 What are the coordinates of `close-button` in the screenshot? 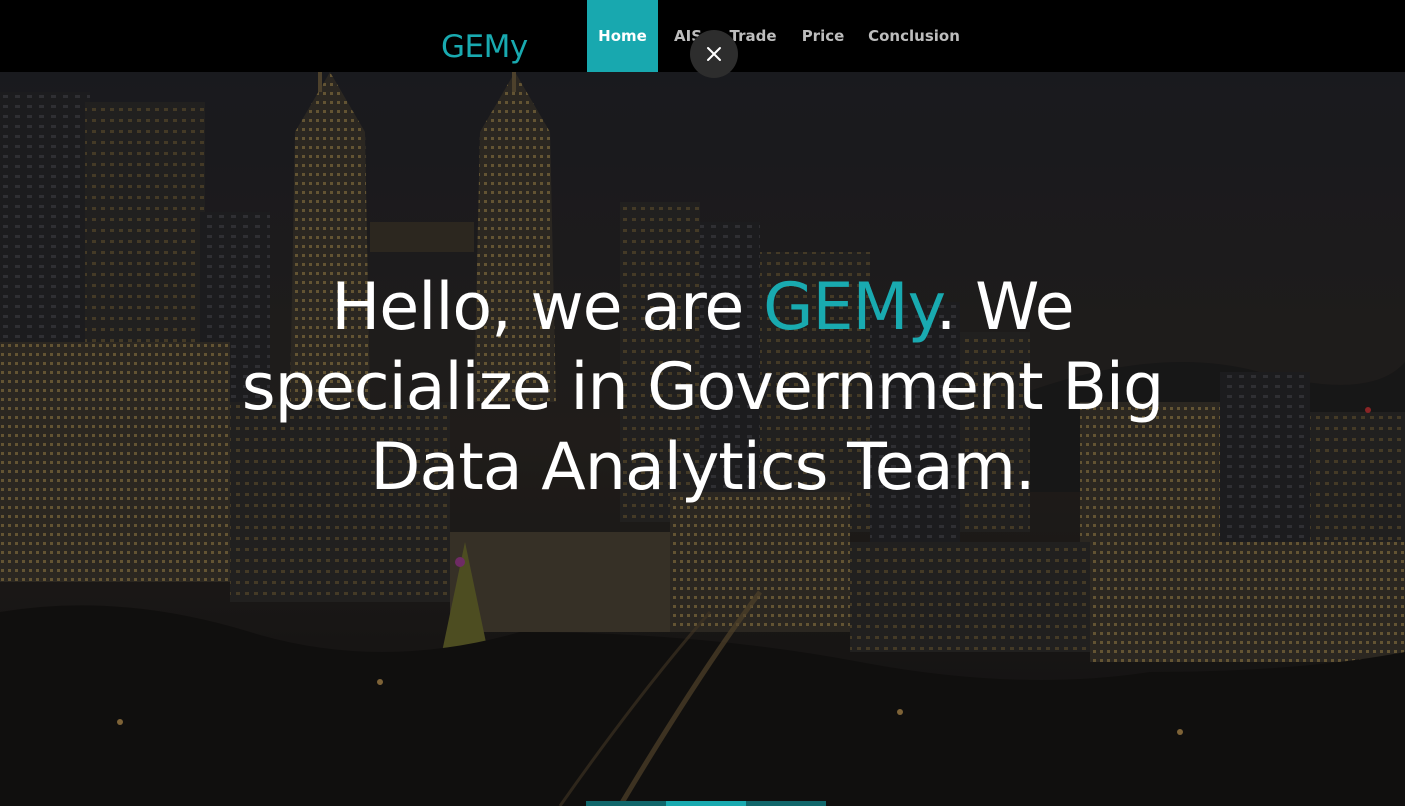 It's located at (714, 54).